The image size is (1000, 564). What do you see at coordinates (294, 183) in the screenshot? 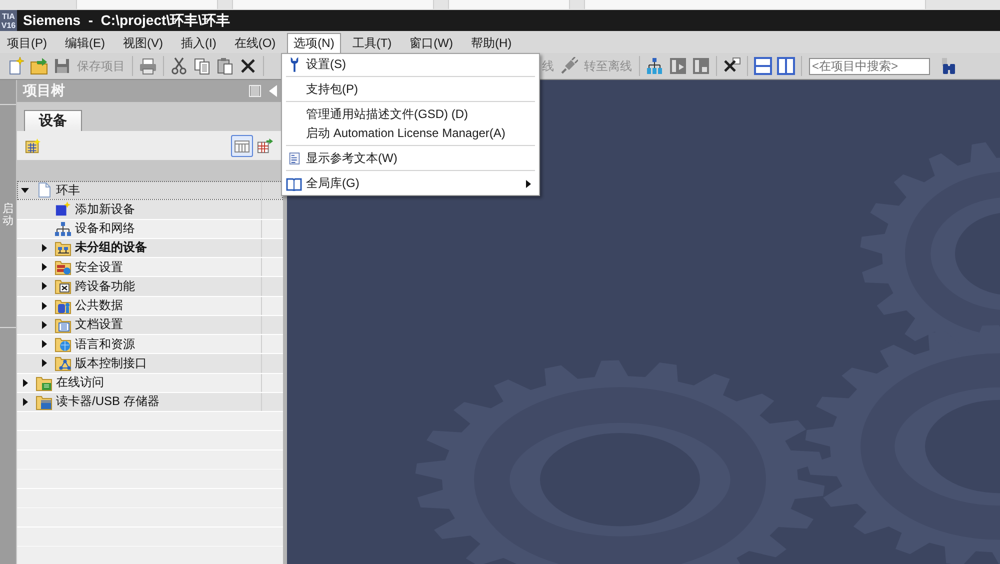
I see `book-icon` at bounding box center [294, 183].